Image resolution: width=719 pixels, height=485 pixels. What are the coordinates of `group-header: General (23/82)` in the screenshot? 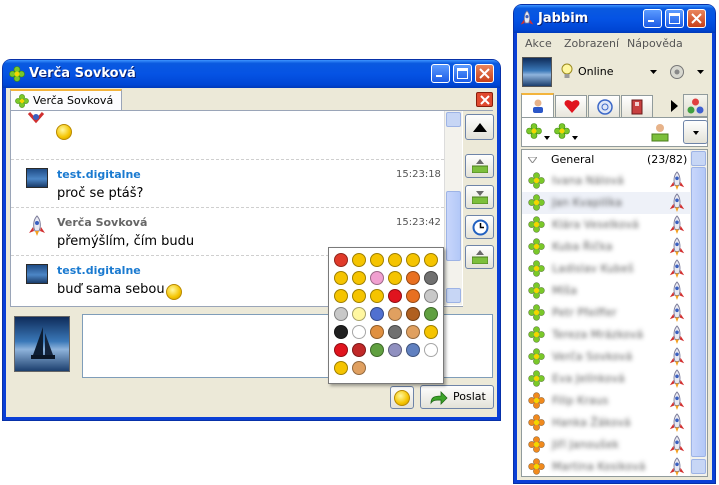 It's located at (607, 160).